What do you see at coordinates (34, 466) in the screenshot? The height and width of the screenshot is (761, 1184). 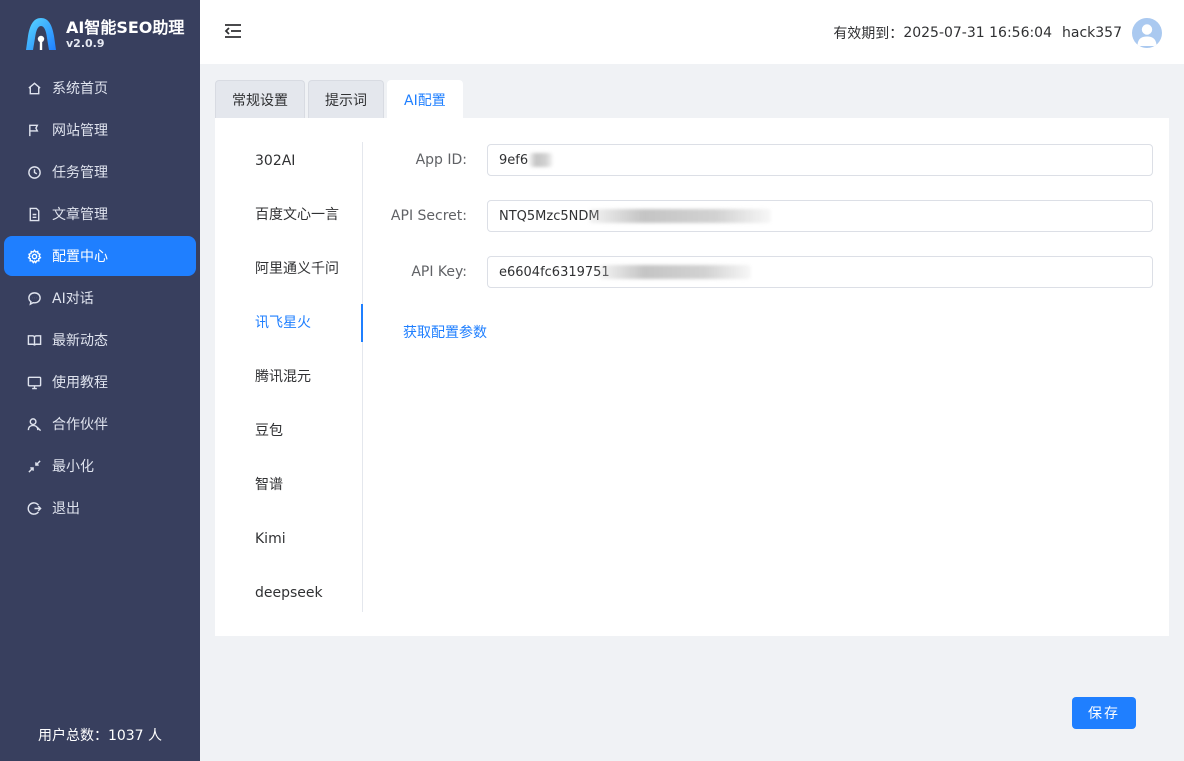 I see `minimize-icon` at bounding box center [34, 466].